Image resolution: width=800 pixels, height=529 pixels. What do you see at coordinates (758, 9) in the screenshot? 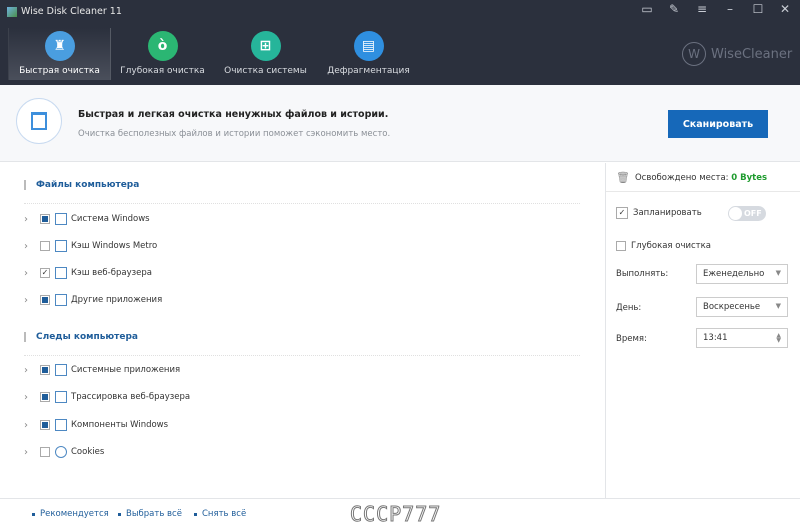
I see `maximize-icon: ☐` at bounding box center [758, 9].